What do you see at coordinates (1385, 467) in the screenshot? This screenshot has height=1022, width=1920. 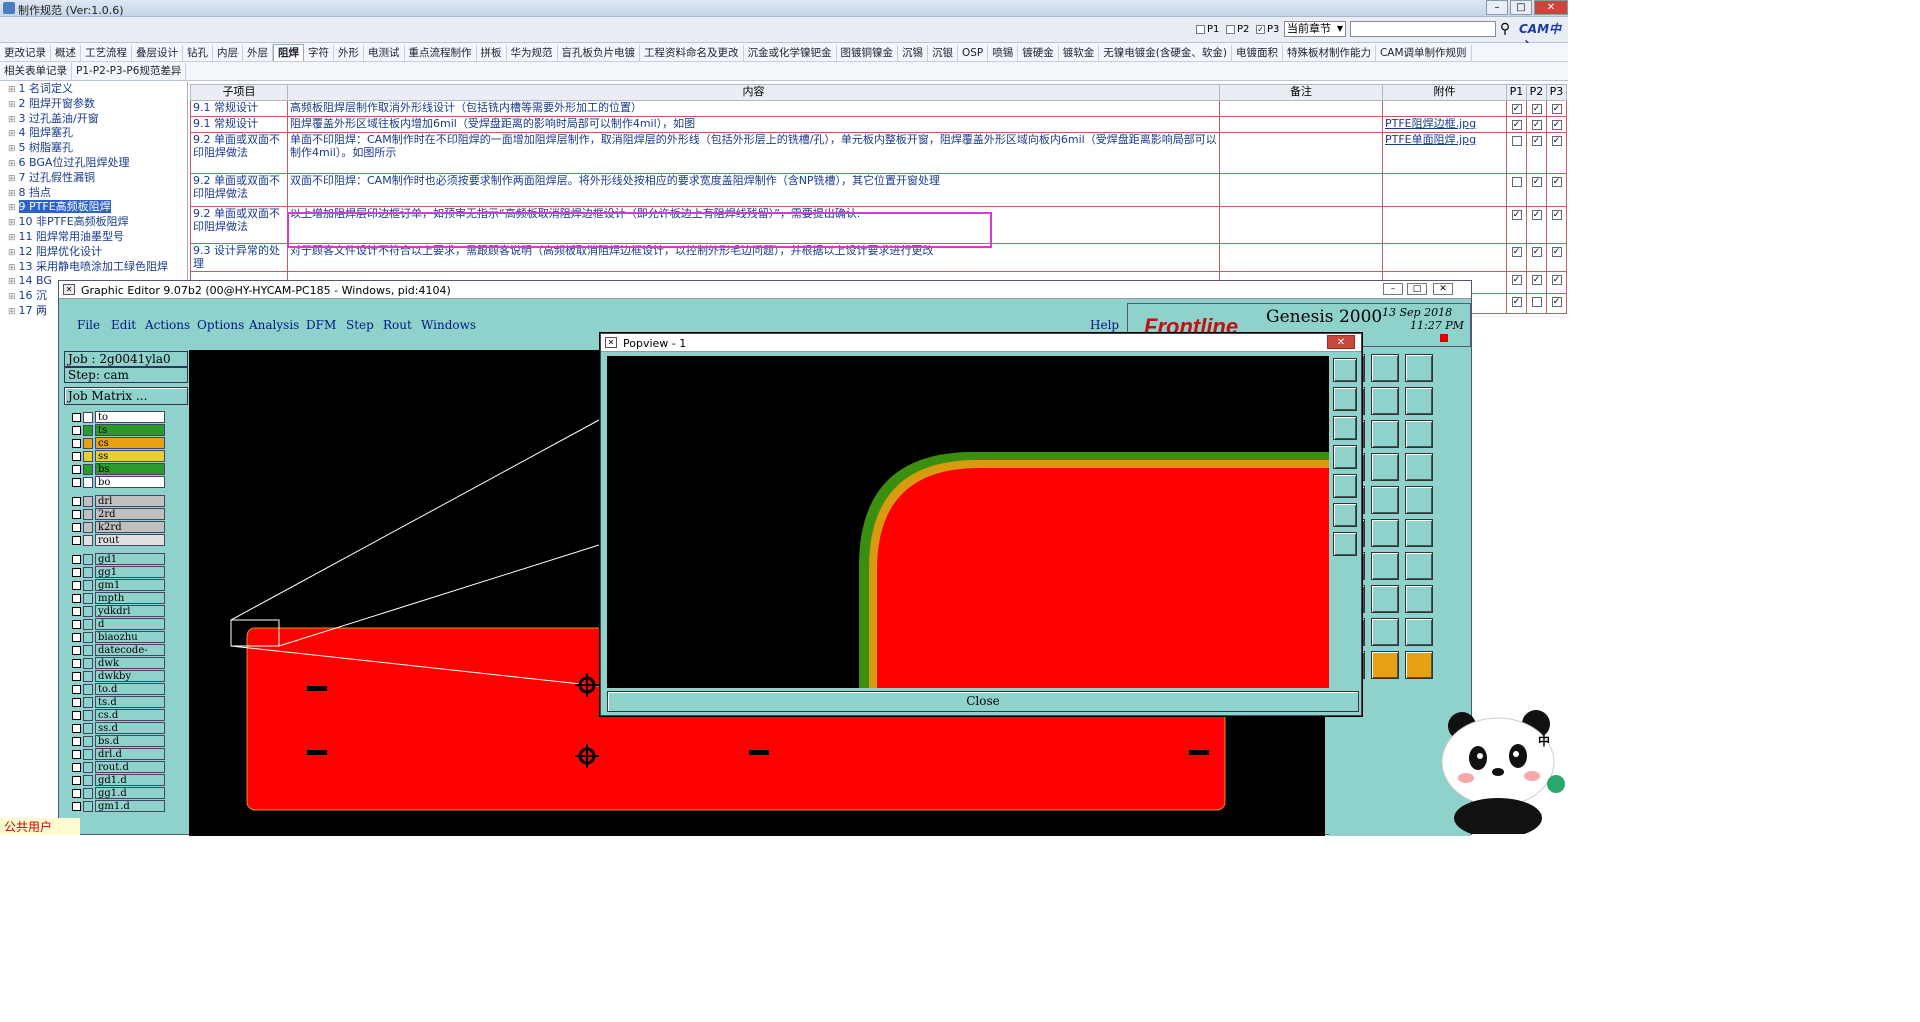 I see `measure-icon` at bounding box center [1385, 467].